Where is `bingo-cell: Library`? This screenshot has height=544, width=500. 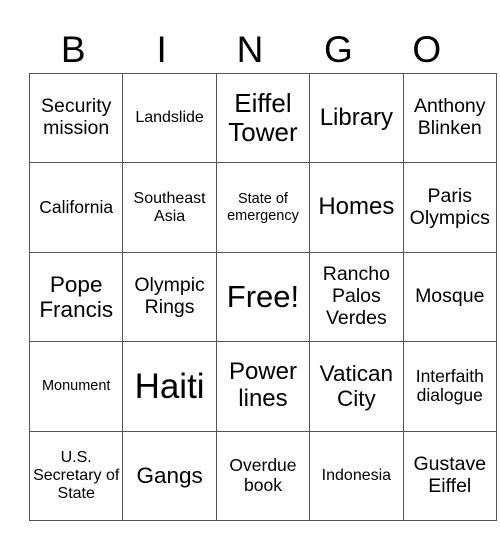 bingo-cell: Library is located at coordinates (356, 118).